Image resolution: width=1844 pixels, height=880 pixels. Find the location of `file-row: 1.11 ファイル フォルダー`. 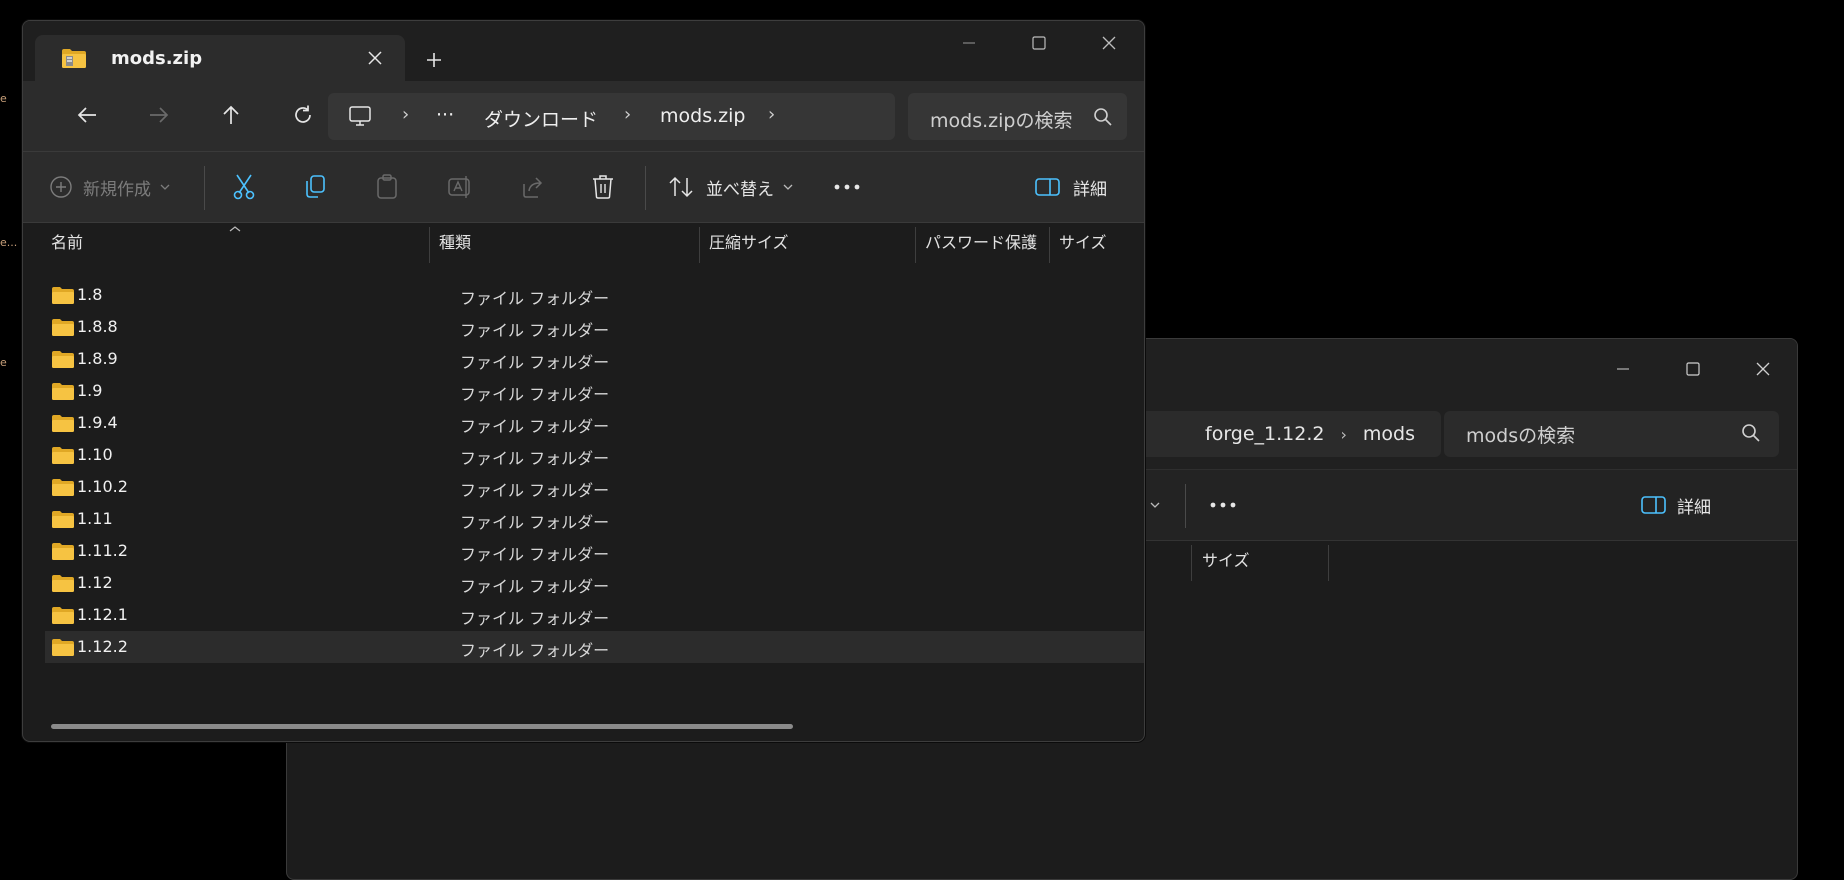

file-row: 1.11 ファイル フォルダー is located at coordinates (594, 519).